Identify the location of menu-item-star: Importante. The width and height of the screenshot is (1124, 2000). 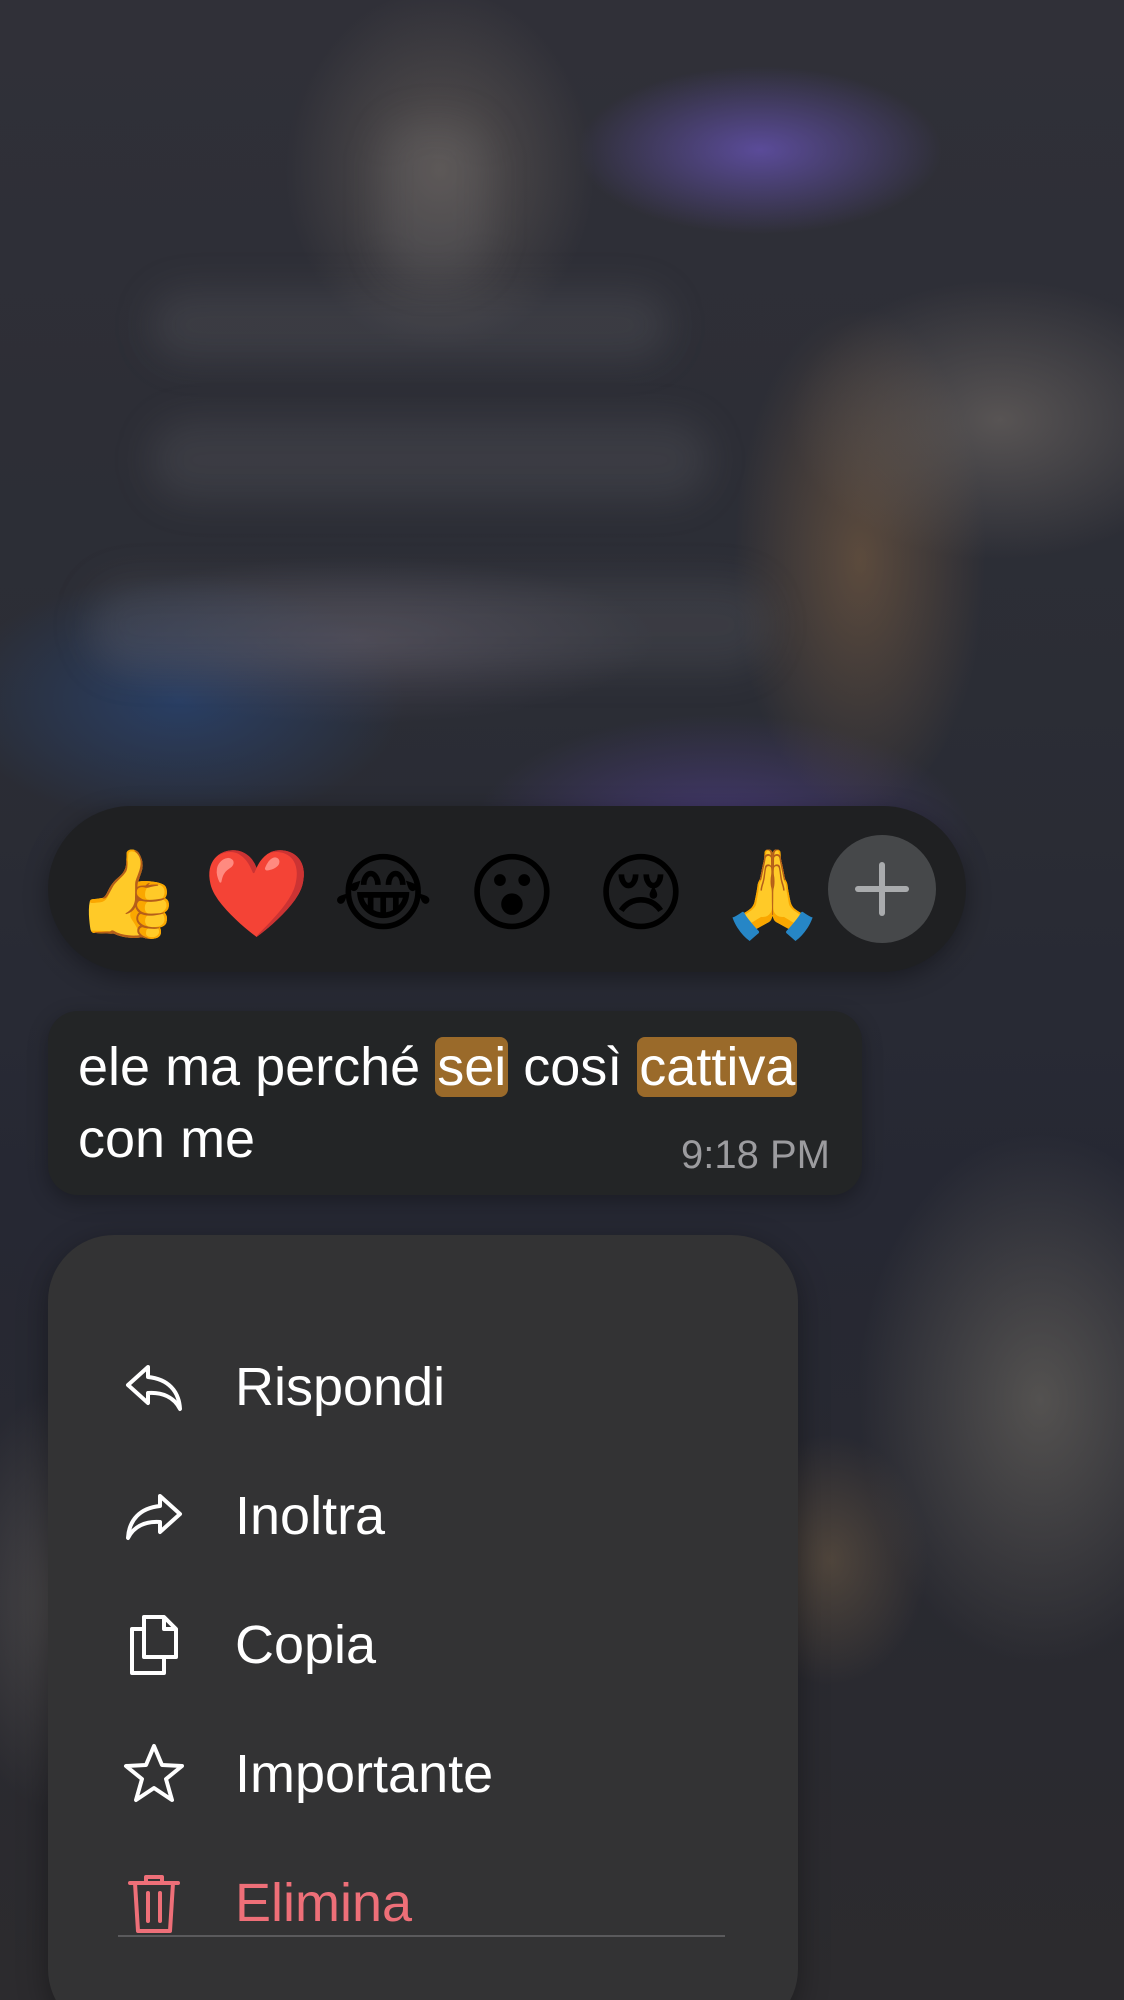
(423, 1774).